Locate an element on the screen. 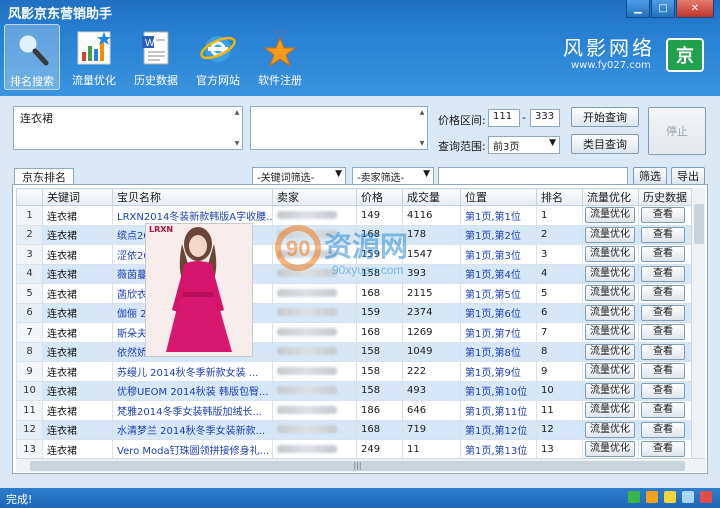 The width and height of the screenshot is (720, 508). grid-vertical-scrollbar is located at coordinates (698, 323).